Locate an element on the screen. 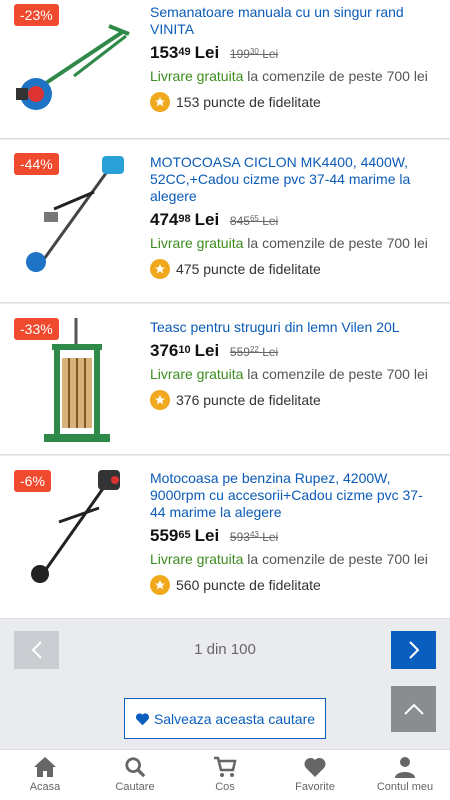 Image resolution: width=450 pixels, height=800 pixels. user-icon is located at coordinates (405, 767).